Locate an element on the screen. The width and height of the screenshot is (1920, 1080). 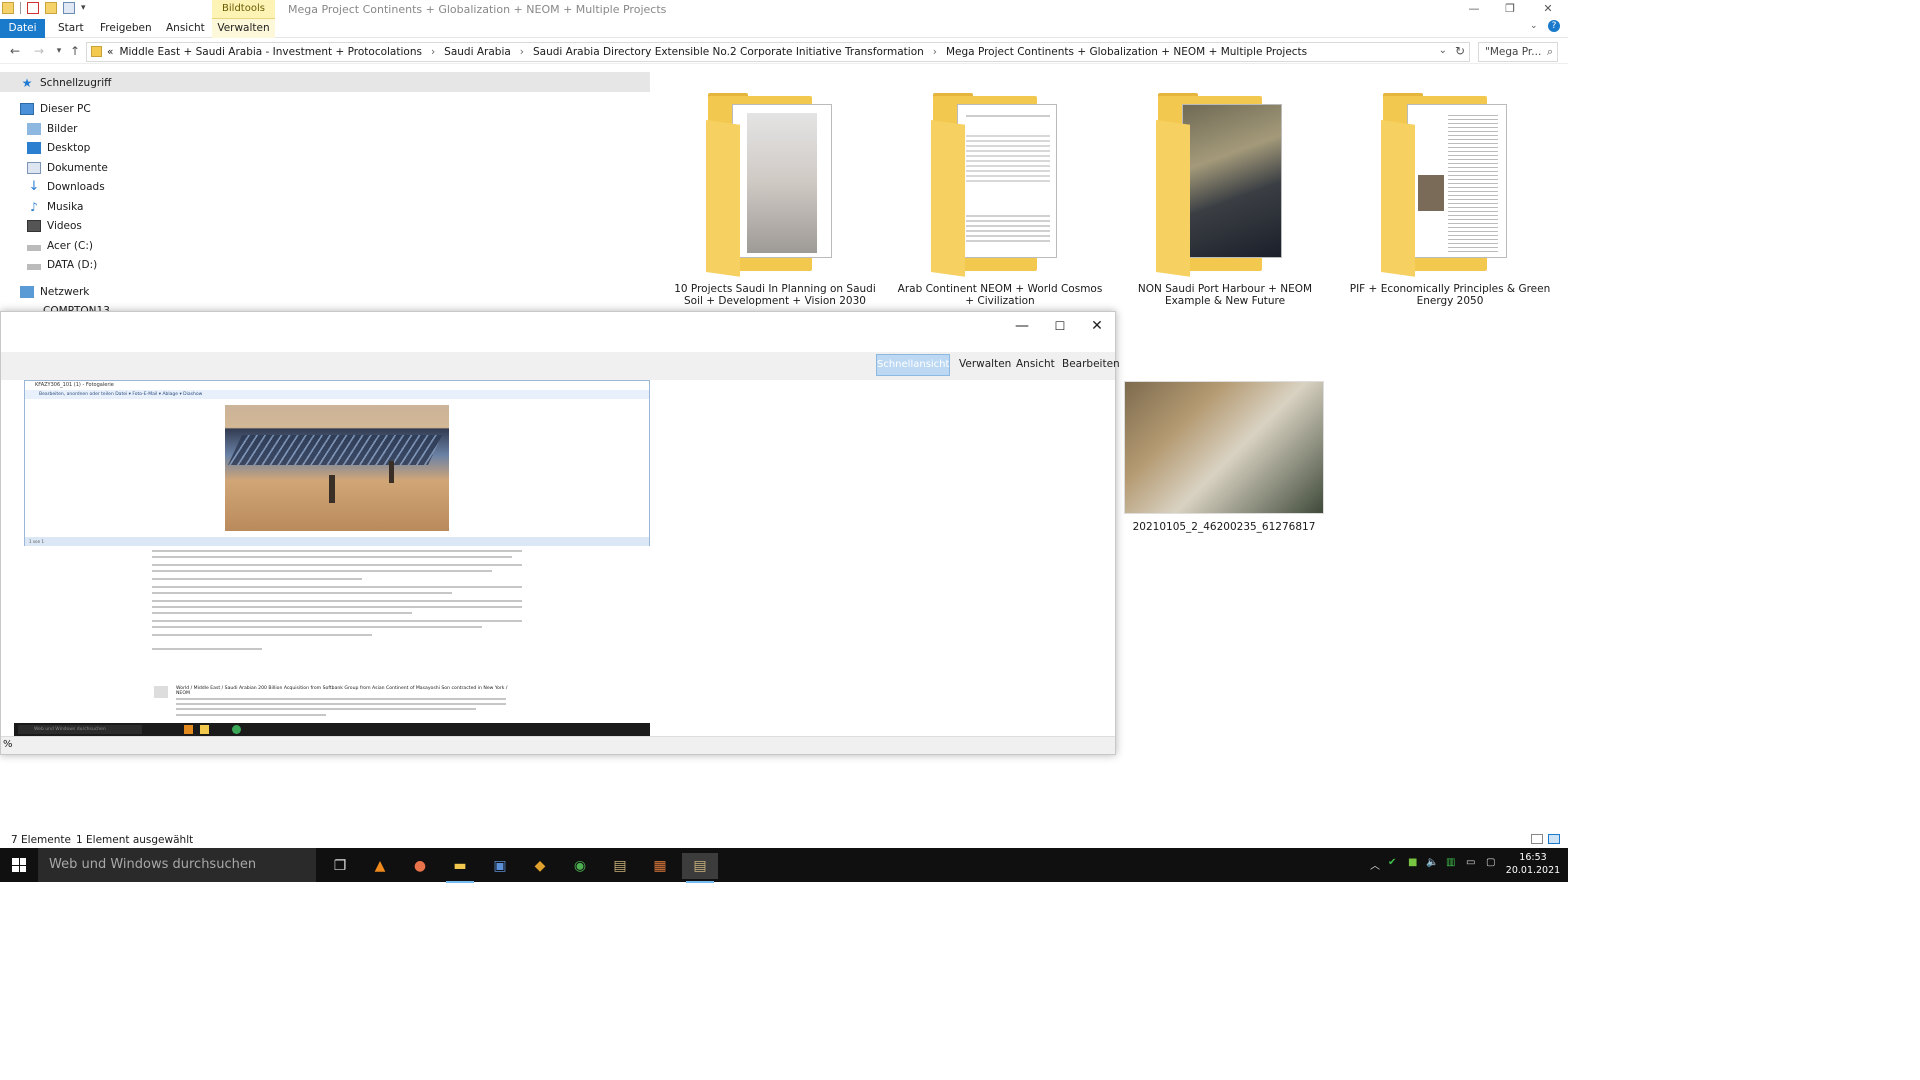
ribbon-expand-icon: ⌄ is located at coordinates (1534, 26).